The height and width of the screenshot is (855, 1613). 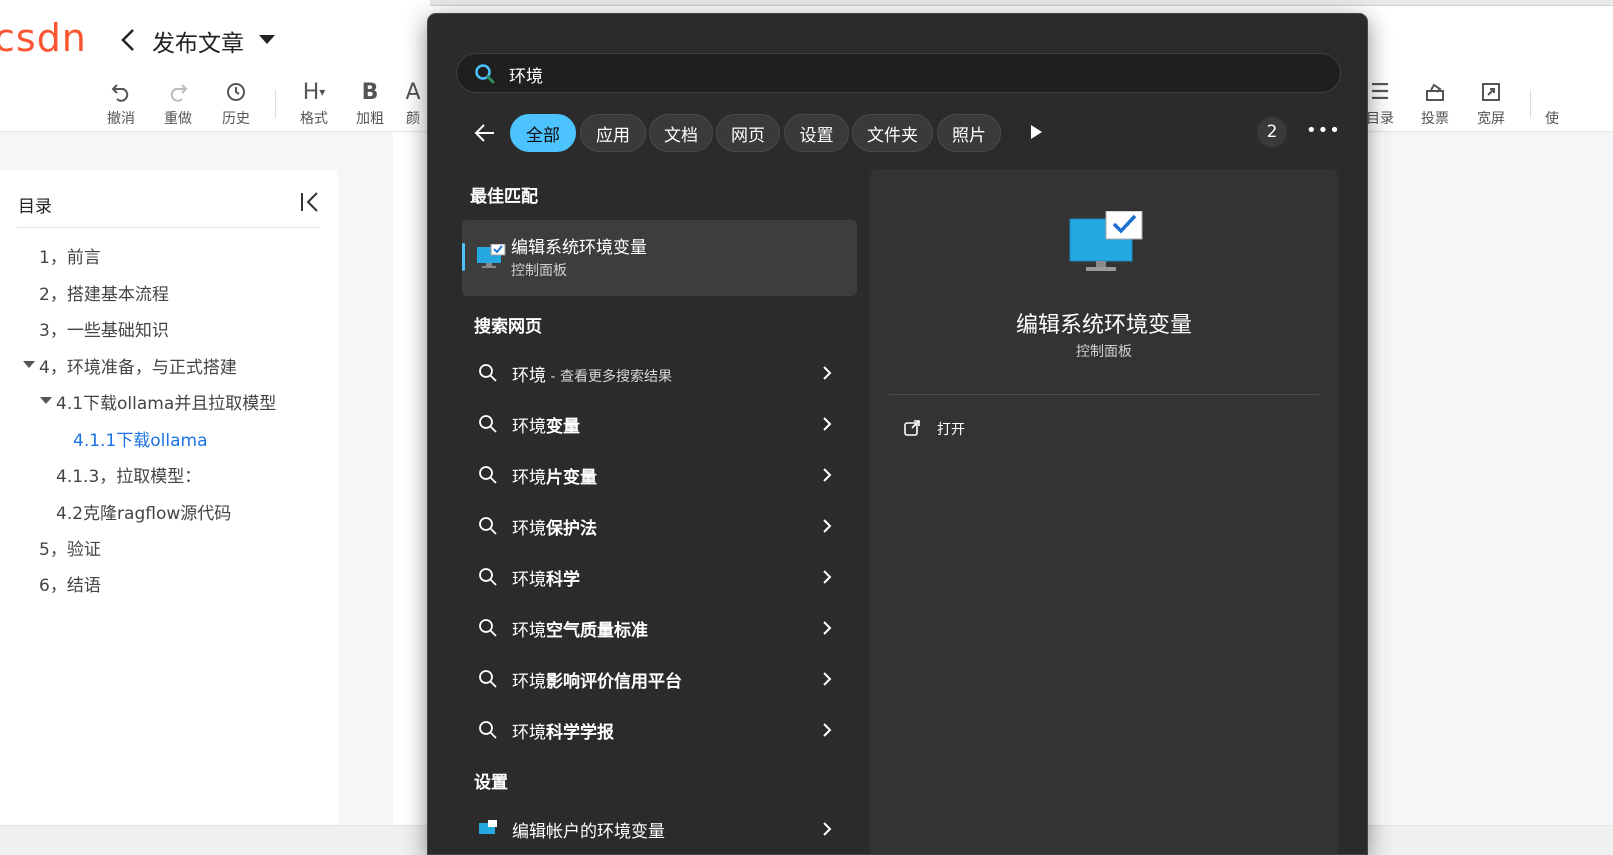 What do you see at coordinates (748, 133) in the screenshot?
I see `filter-web: 网页` at bounding box center [748, 133].